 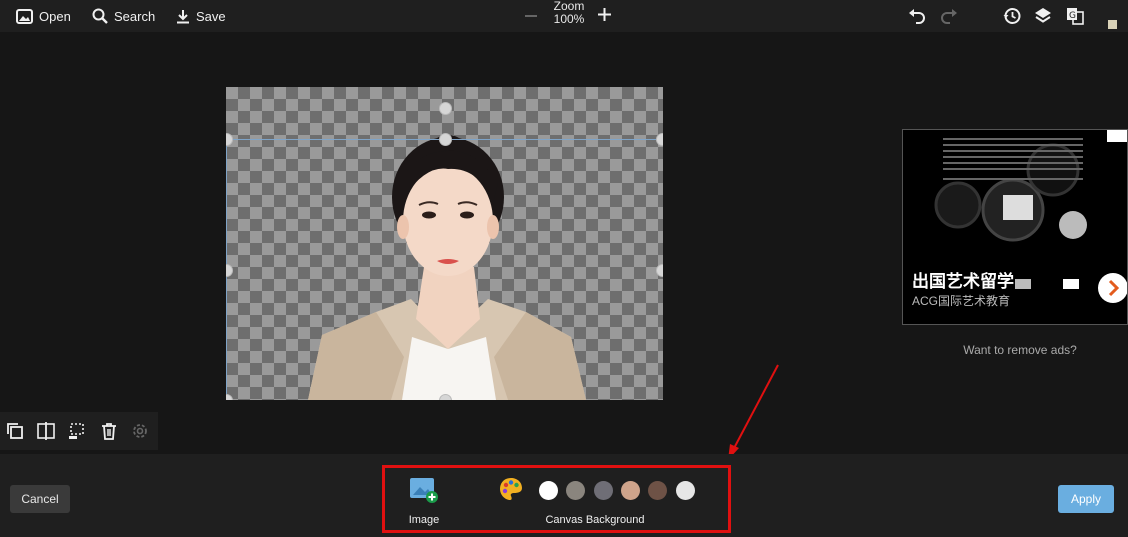 I want to click on open-label: Open, so click(x=55, y=16).